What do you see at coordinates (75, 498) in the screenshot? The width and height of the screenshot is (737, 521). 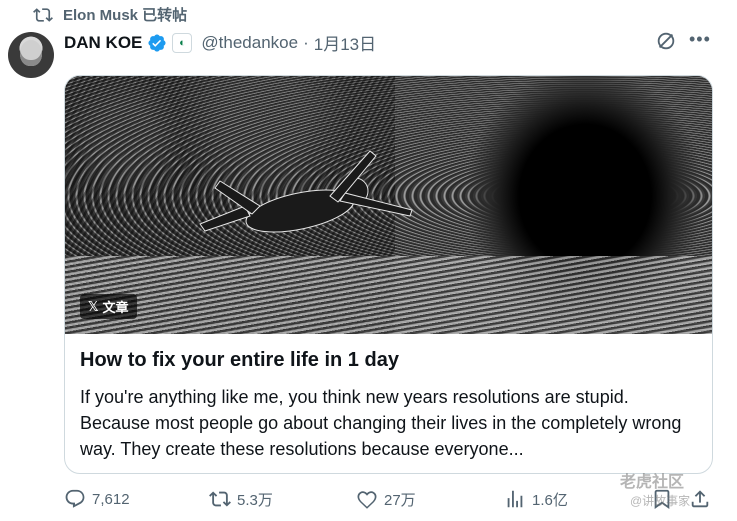 I see `reply-icon` at bounding box center [75, 498].